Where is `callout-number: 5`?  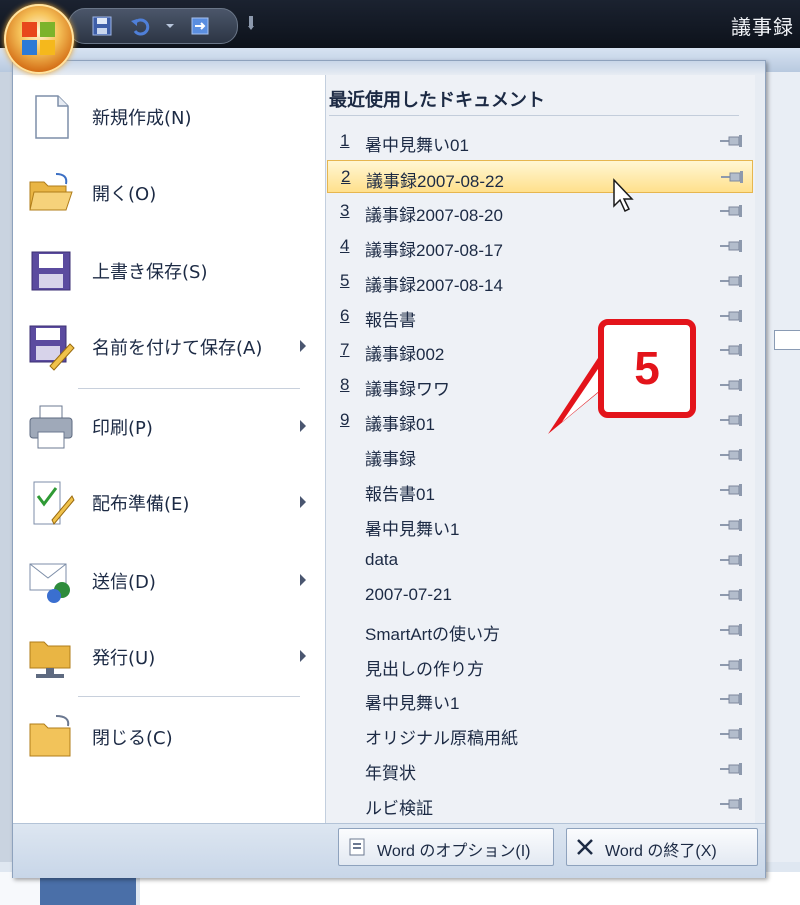
callout-number: 5 is located at coordinates (647, 368).